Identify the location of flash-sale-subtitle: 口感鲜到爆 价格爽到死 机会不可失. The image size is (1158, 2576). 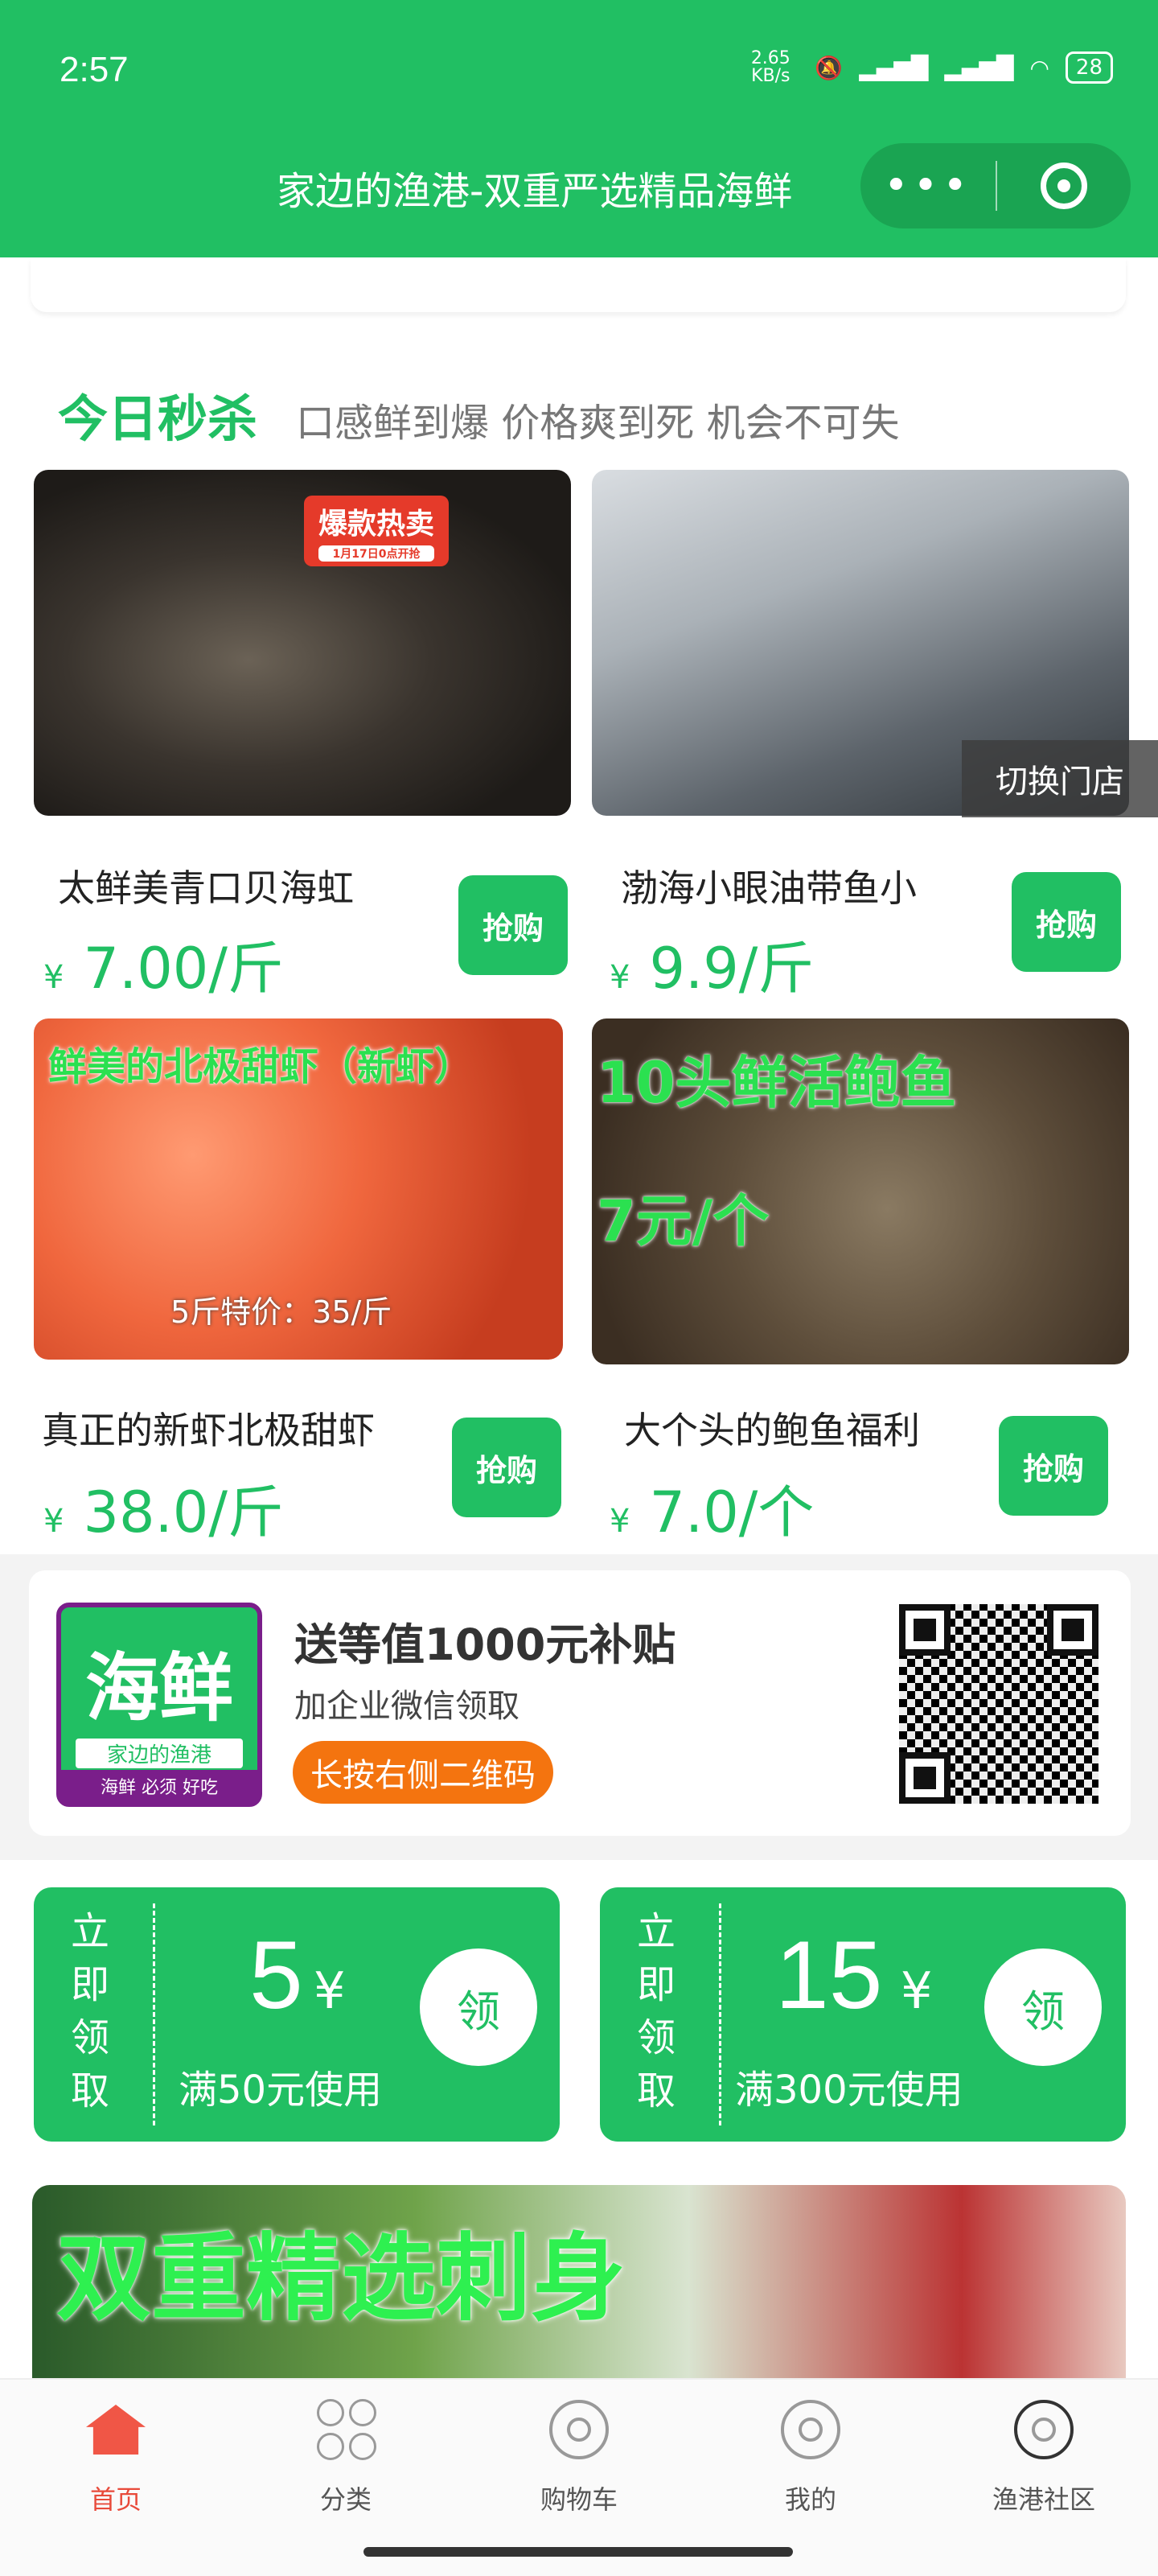
(598, 423).